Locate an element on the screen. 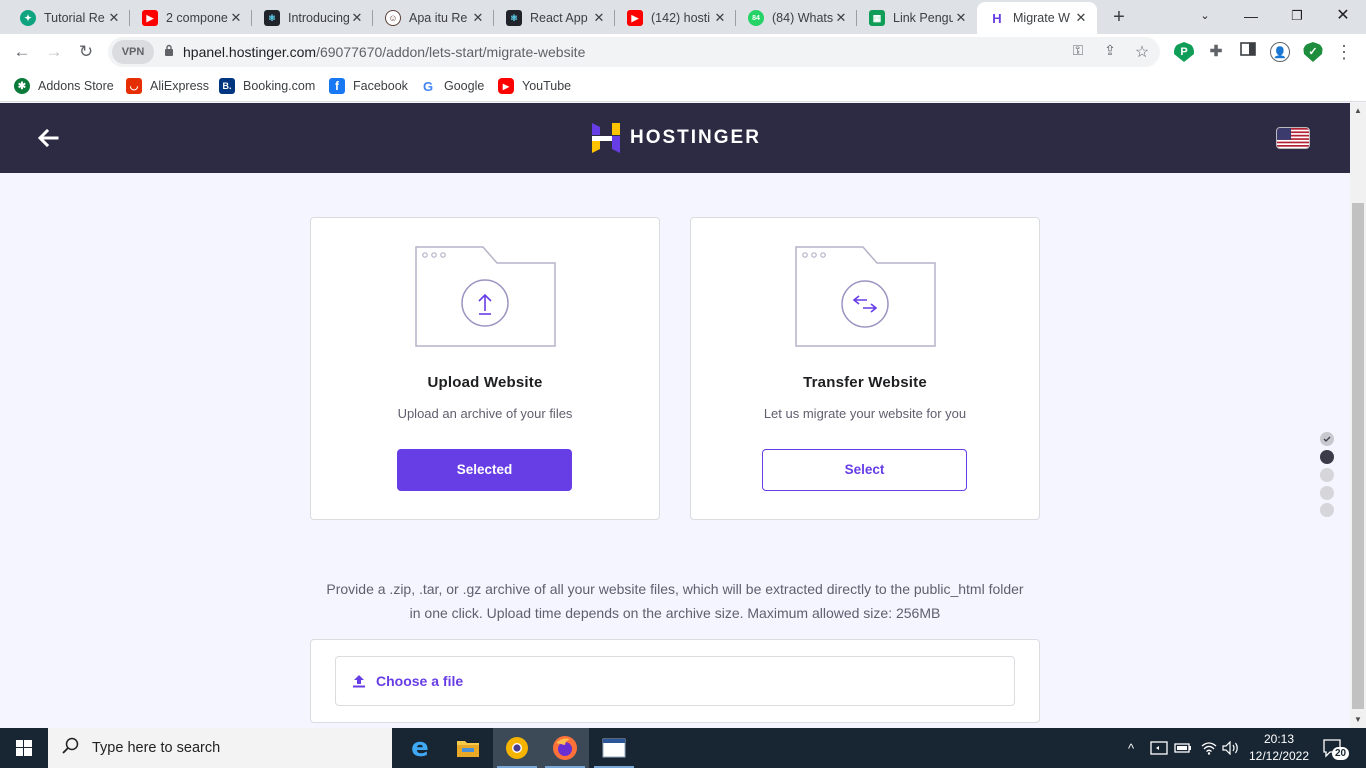  battery-icon is located at coordinates (1183, 748).